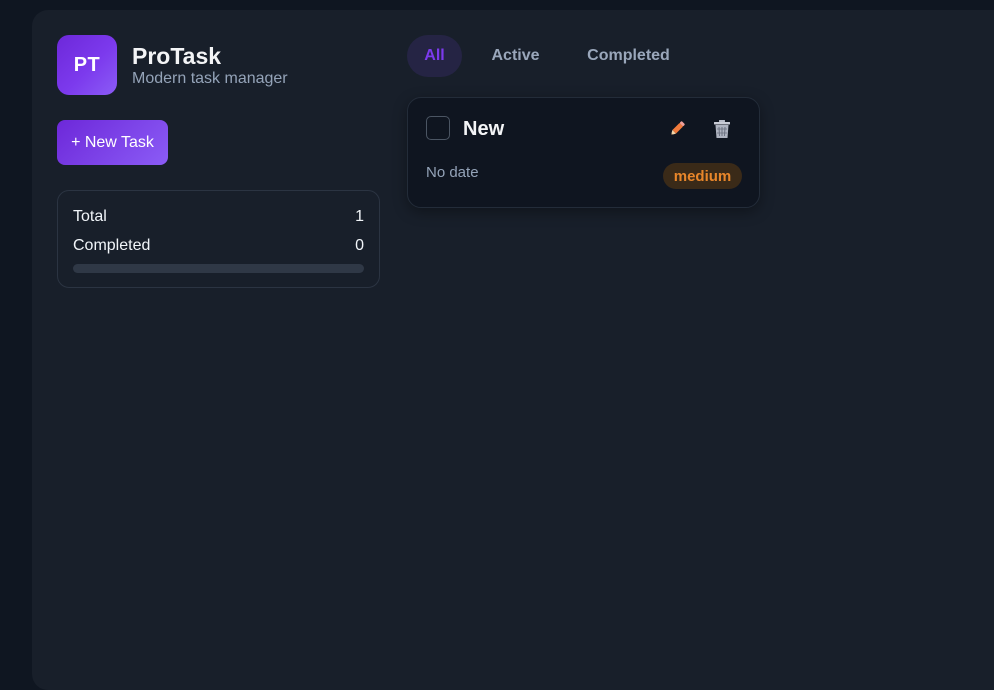 This screenshot has height=690, width=994. What do you see at coordinates (90, 216) in the screenshot?
I see `stat-total-label: Total` at bounding box center [90, 216].